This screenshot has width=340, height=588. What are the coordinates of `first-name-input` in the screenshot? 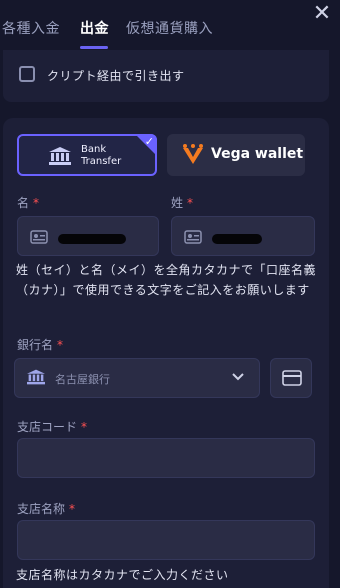 It's located at (88, 236).